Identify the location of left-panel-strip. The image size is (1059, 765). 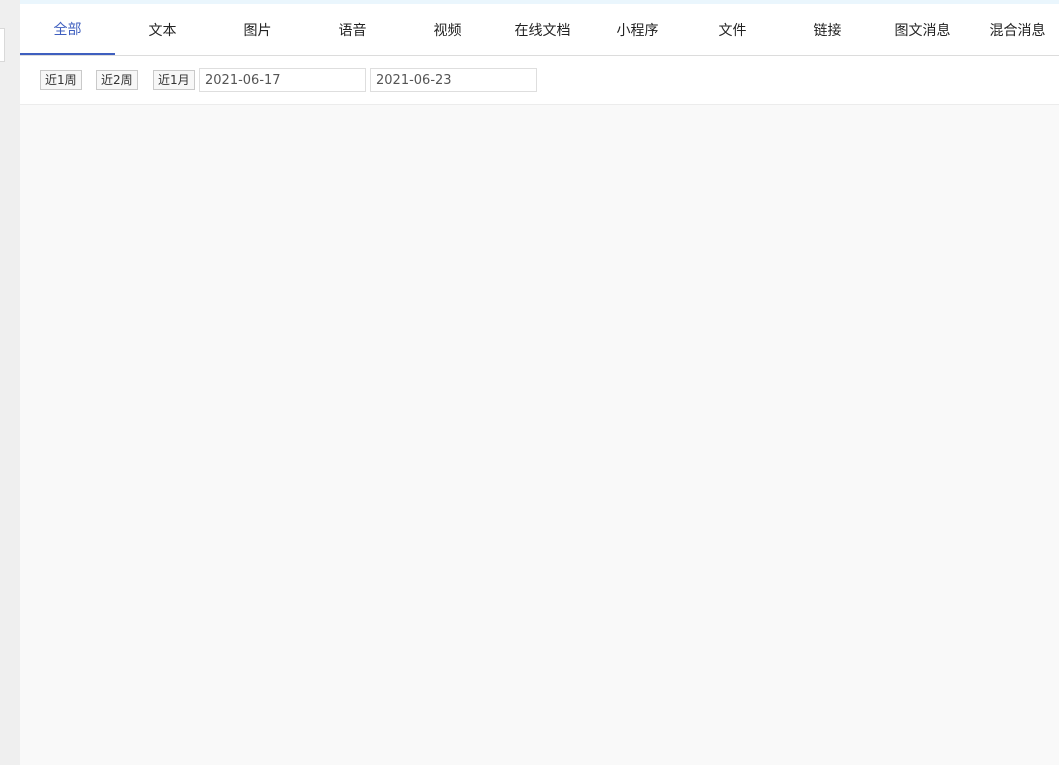
(10, 382).